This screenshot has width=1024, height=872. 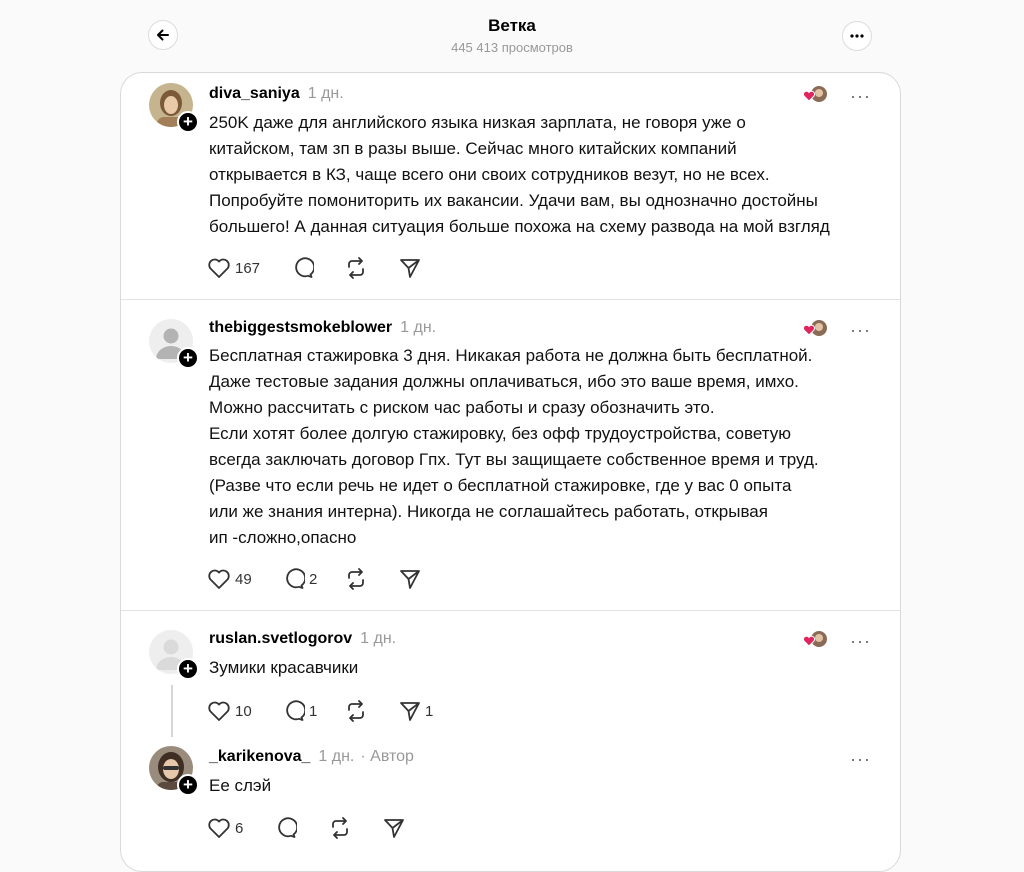 I want to click on post-actions: 6, so click(x=327, y=829).